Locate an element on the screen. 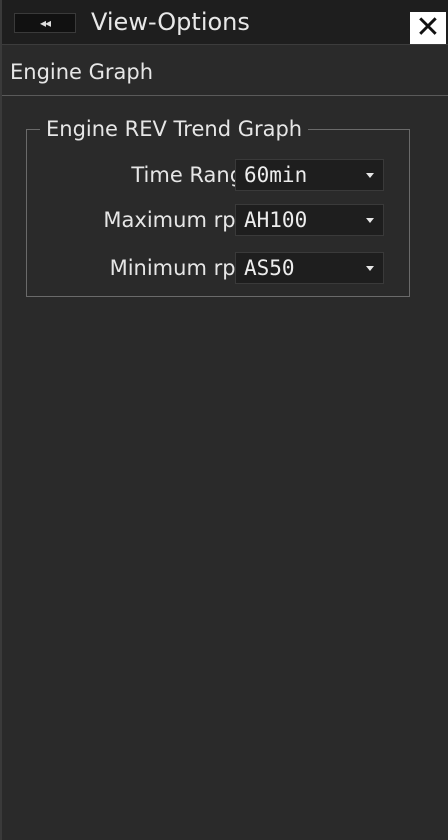 This screenshot has height=840, width=448. panel-title: View-Options is located at coordinates (170, 22).